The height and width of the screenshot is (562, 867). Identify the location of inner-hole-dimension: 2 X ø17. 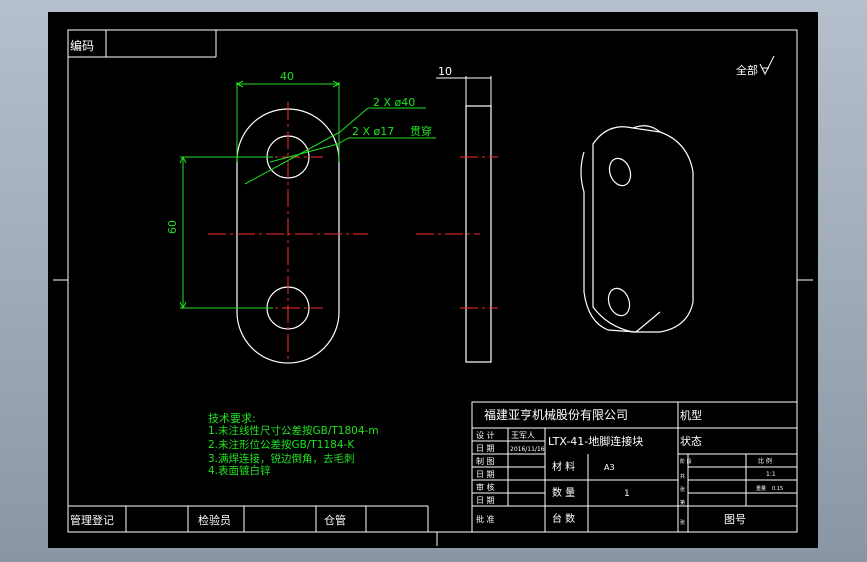
(373, 131).